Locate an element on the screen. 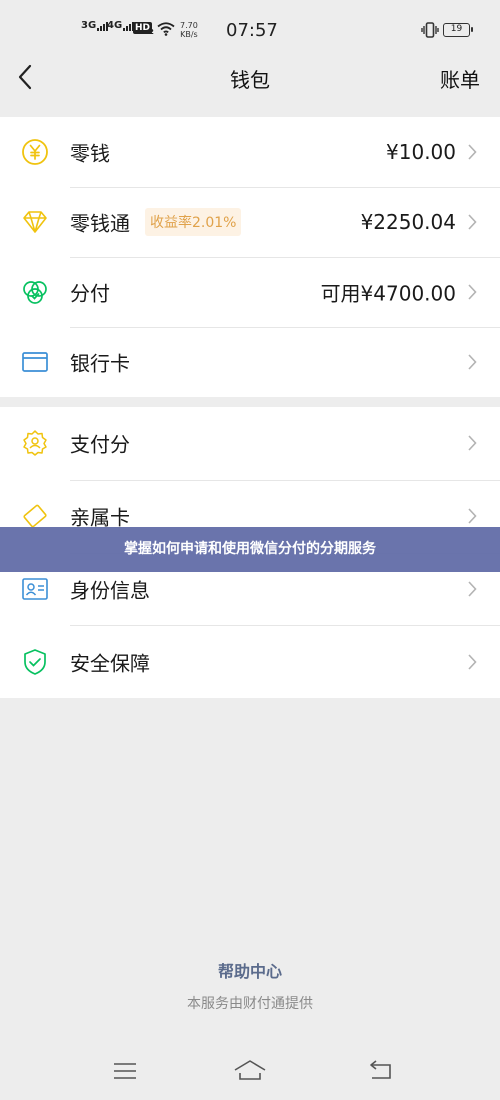  item-label: 零钱 is located at coordinates (90, 153).